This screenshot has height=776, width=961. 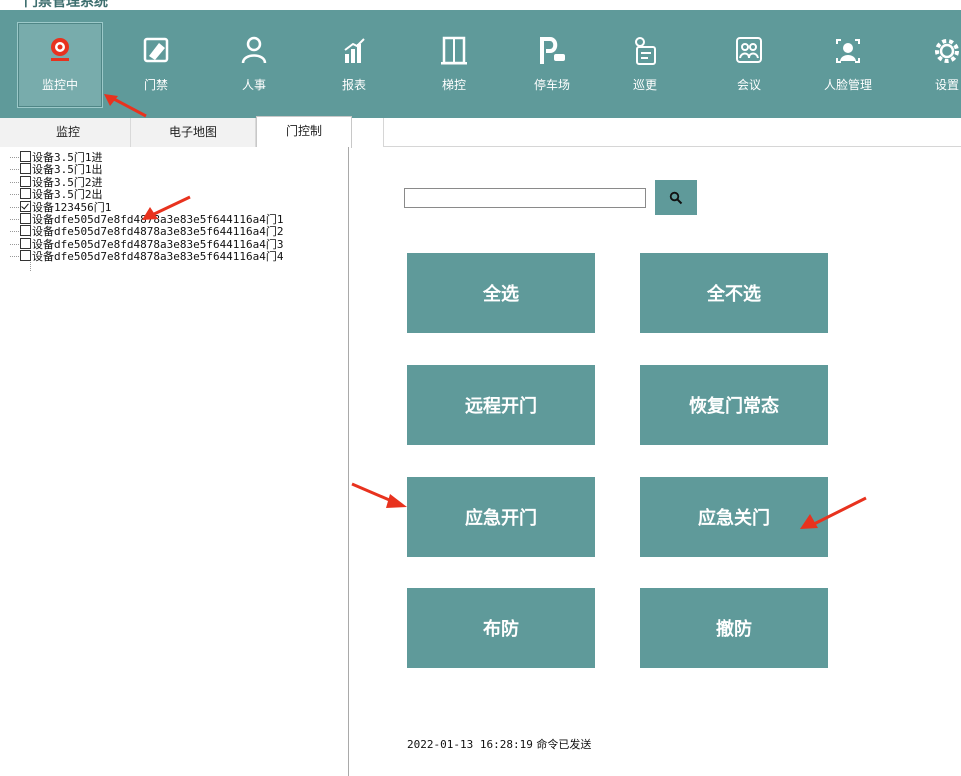 What do you see at coordinates (147, 182) in the screenshot?
I see `tree-item: 设备3.5门2进` at bounding box center [147, 182].